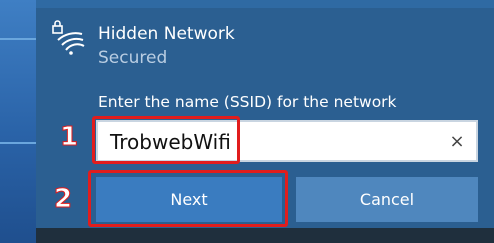 The image size is (494, 243). Describe the element at coordinates (133, 58) in the screenshot. I see `network-status: Secured` at that location.